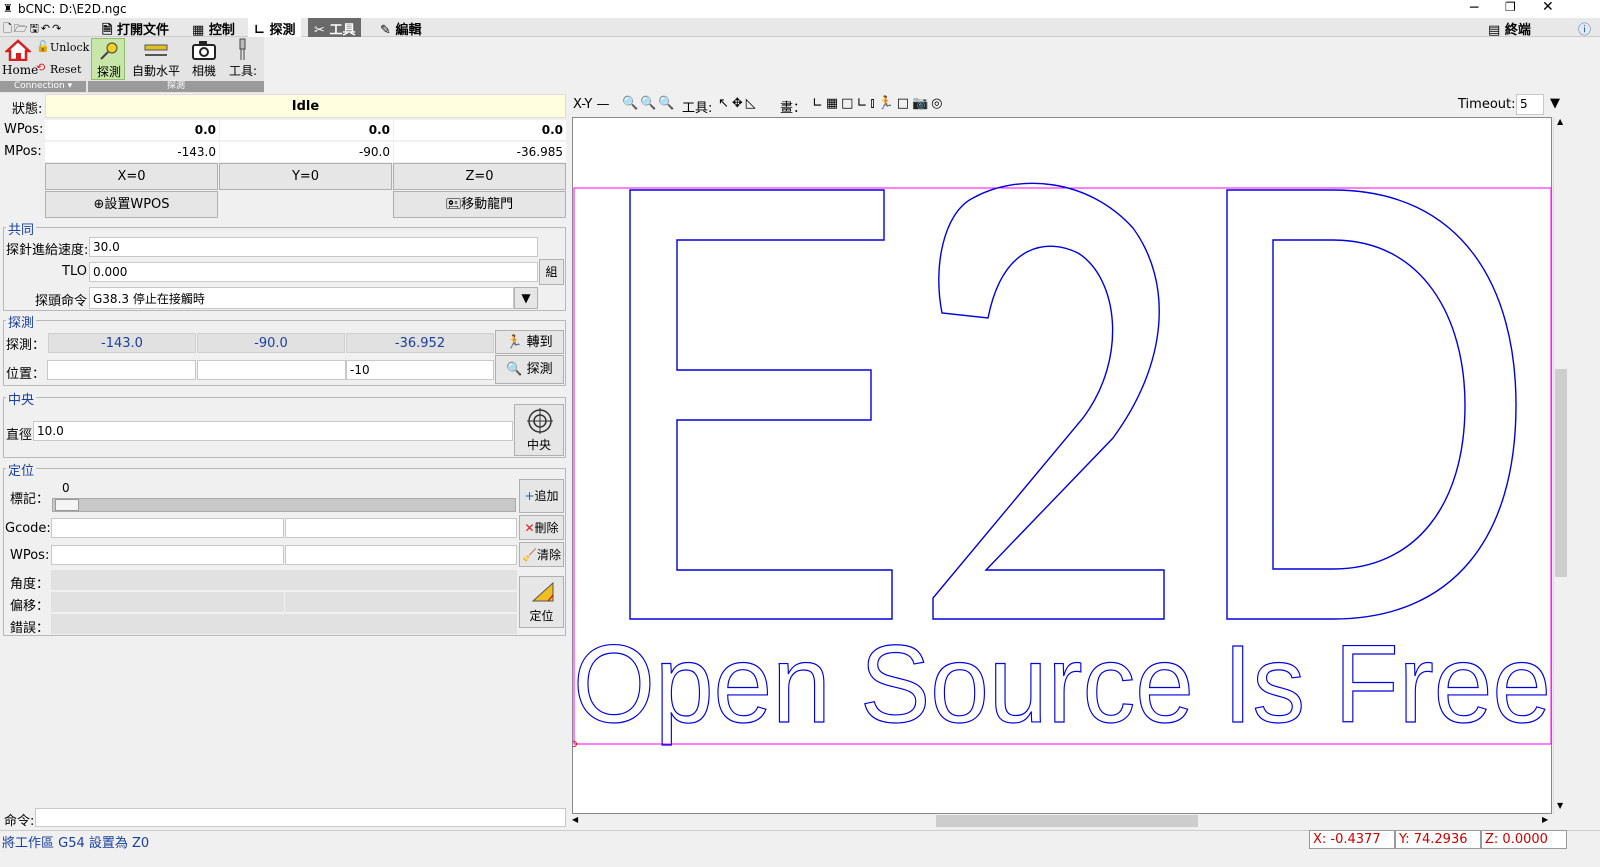  Describe the element at coordinates (61, 70) in the screenshot. I see `reset-button: ⟲ Reset` at that location.